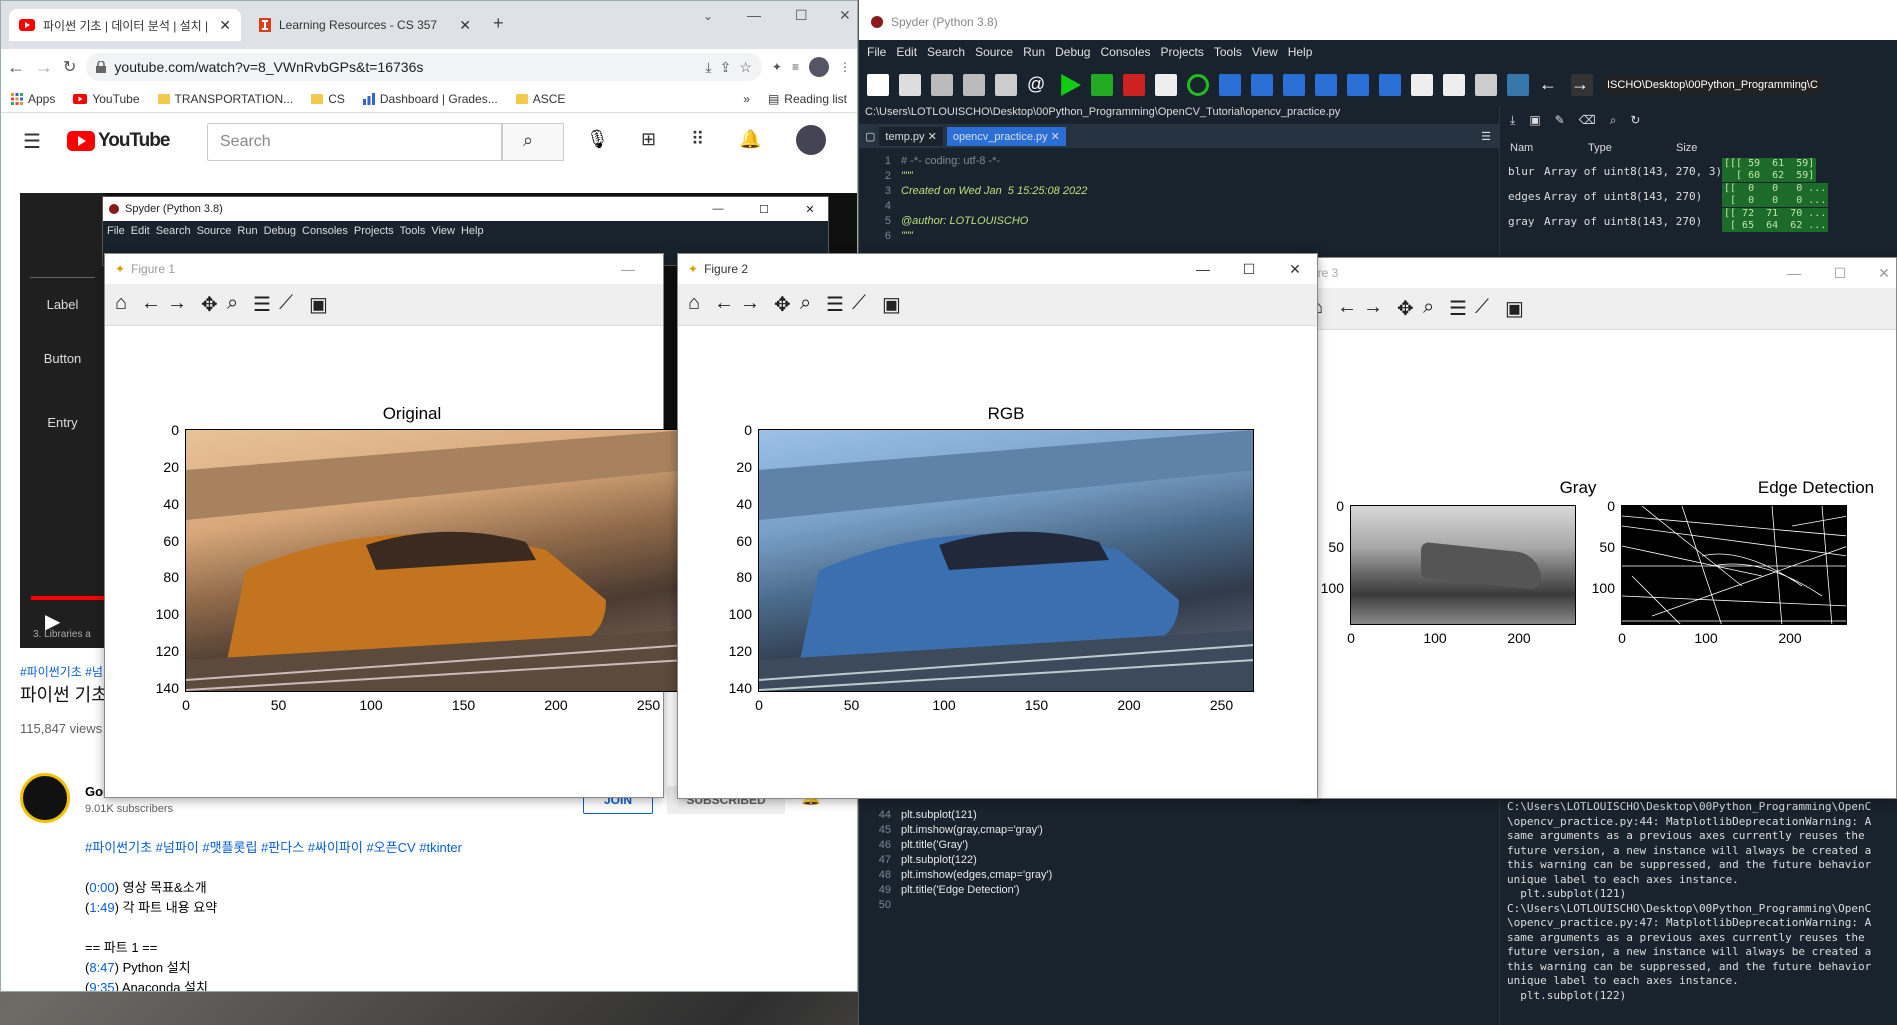  I want to click on maximize-pane-icon, so click(1422, 85).